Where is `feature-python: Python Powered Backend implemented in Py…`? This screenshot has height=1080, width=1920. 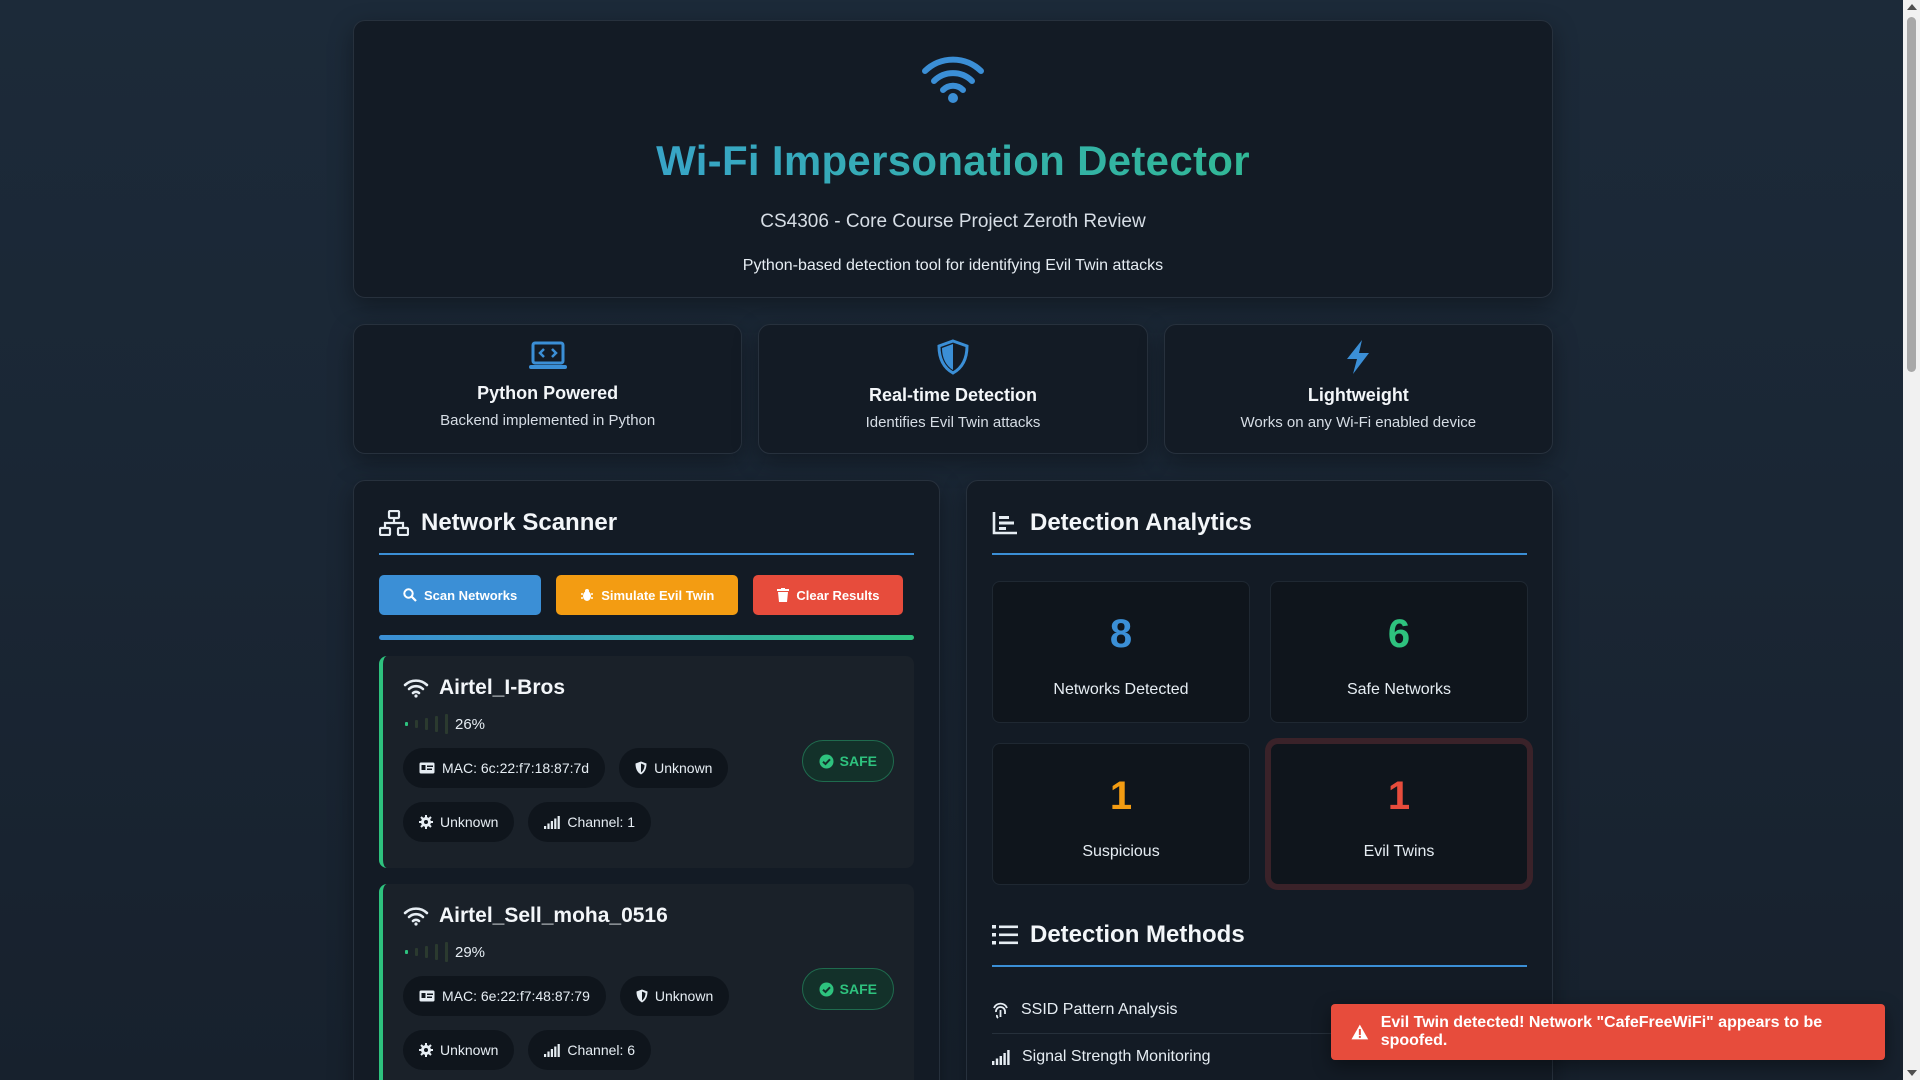 feature-python: Python Powered Backend implemented in Py… is located at coordinates (548, 389).